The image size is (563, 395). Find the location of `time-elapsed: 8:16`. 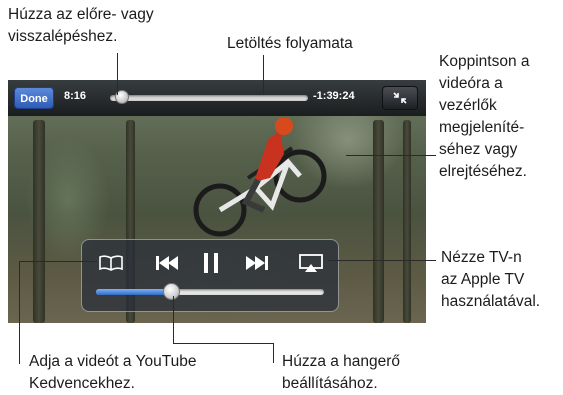

time-elapsed: 8:16 is located at coordinates (75, 96).